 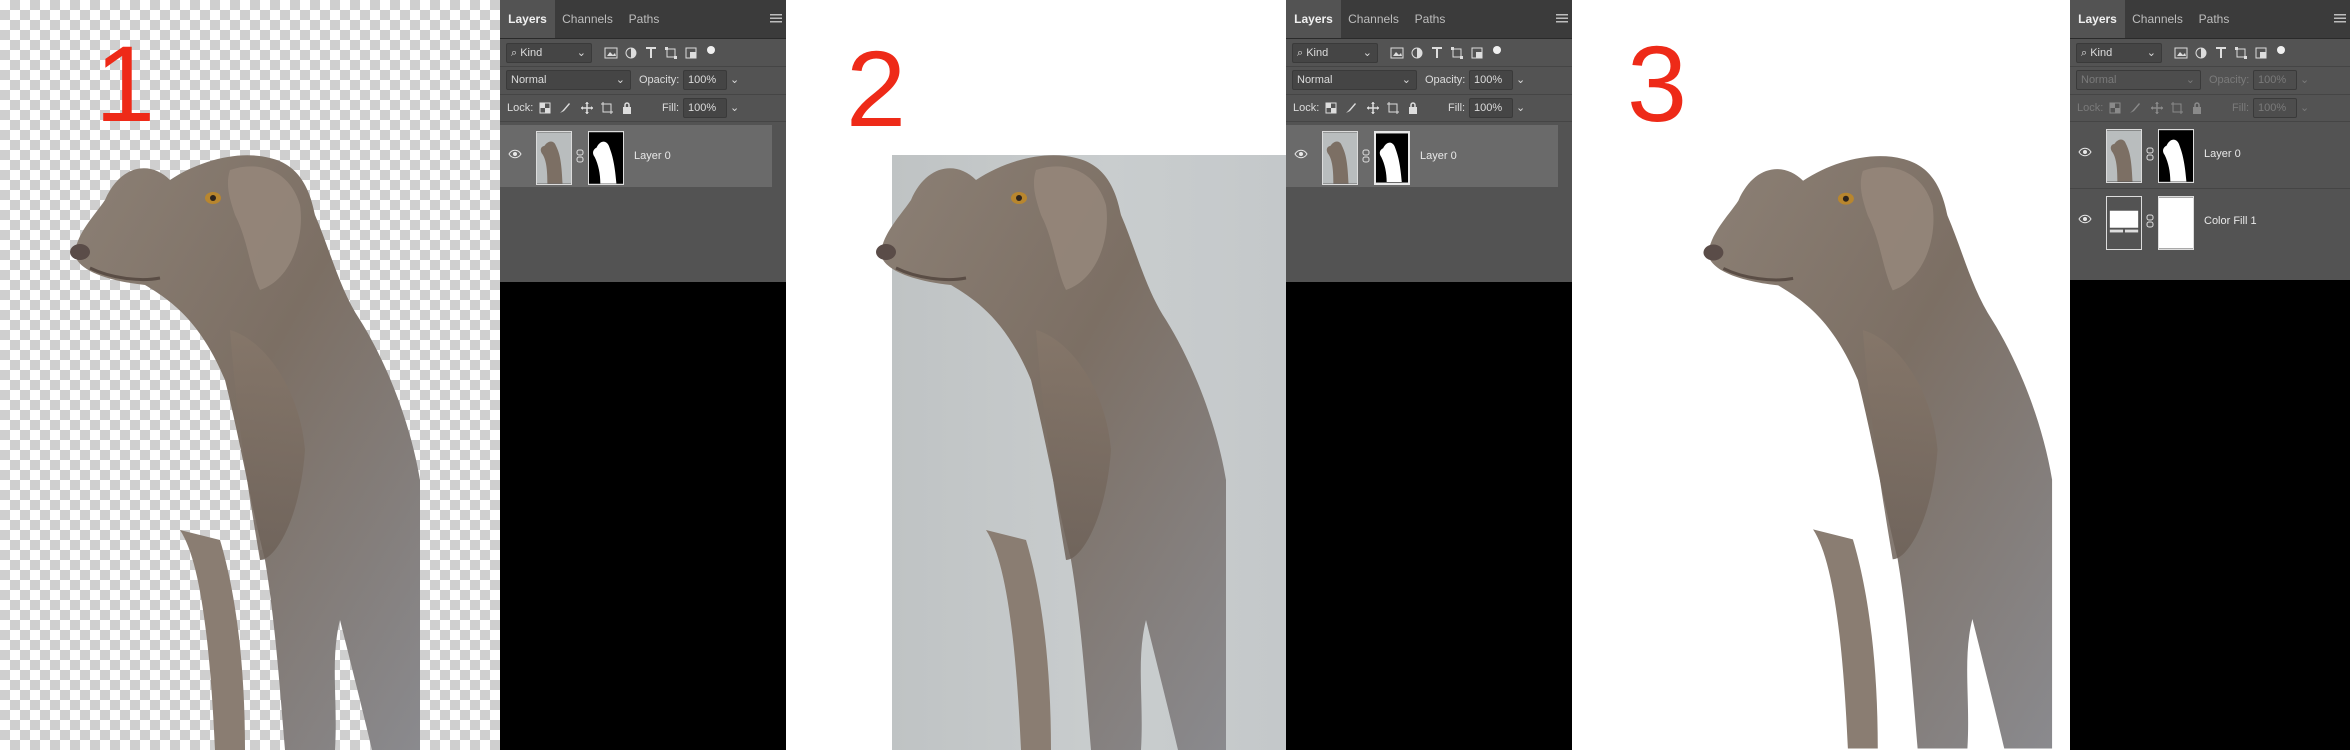 What do you see at coordinates (671, 108) in the screenshot?
I see `fill-label: Fill:` at bounding box center [671, 108].